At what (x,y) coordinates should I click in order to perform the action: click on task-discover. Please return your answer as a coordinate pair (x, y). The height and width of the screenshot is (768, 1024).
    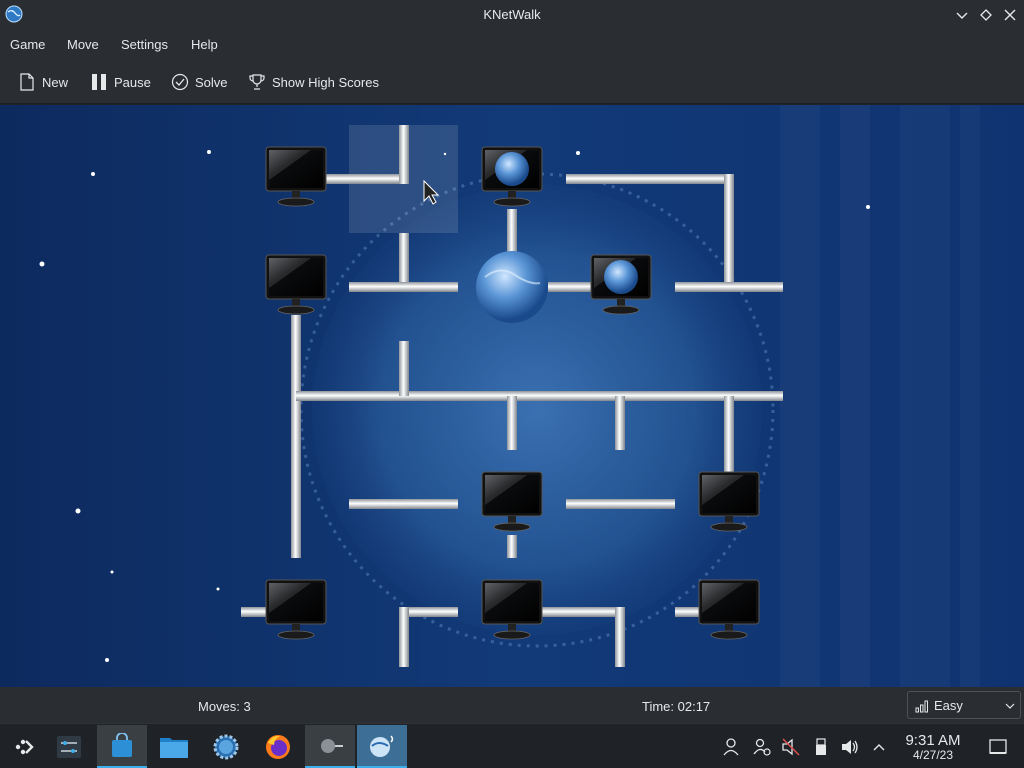
    Looking at the image, I should click on (122, 746).